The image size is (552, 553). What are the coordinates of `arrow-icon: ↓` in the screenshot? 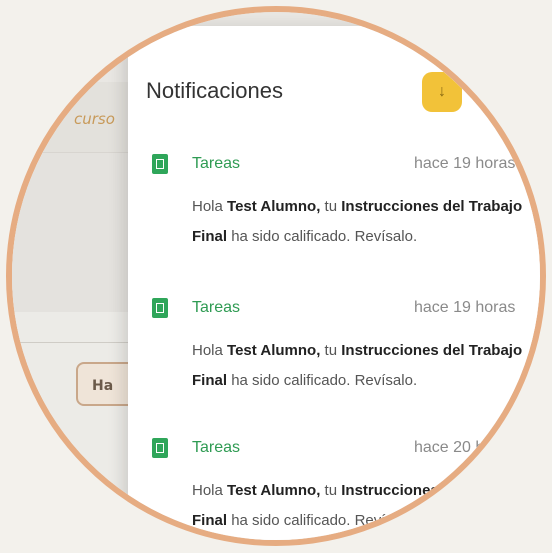 It's located at (442, 92).